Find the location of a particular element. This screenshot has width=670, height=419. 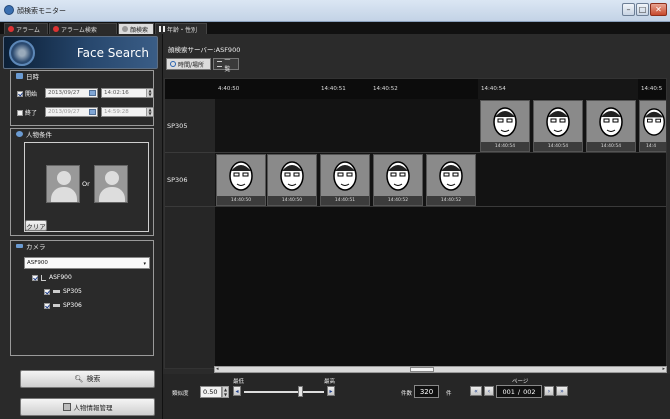

clock-icon is located at coordinates (173, 64).